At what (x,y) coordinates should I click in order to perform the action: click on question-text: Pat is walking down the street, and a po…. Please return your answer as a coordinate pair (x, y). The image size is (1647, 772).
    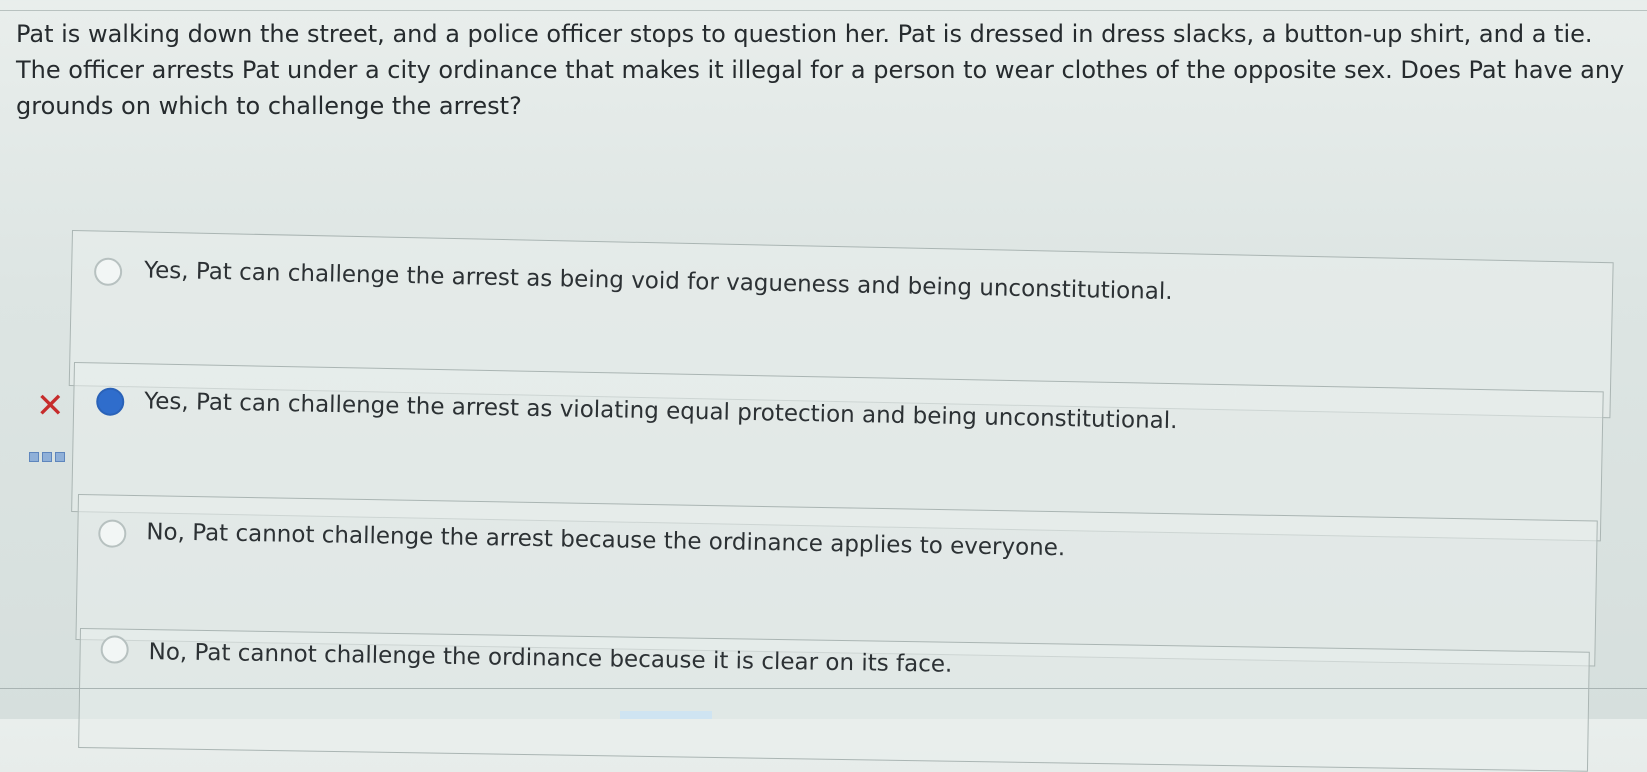
    Looking at the image, I should click on (820, 70).